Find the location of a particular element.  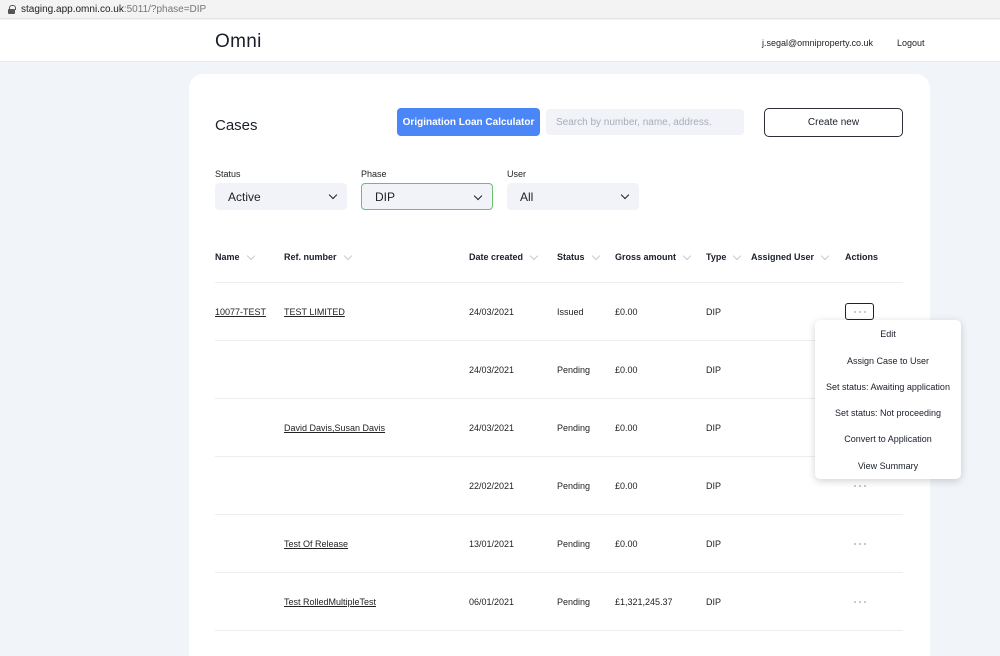

menu-item-set-not-proceeding: Set status: Not proceeding is located at coordinates (888, 413).